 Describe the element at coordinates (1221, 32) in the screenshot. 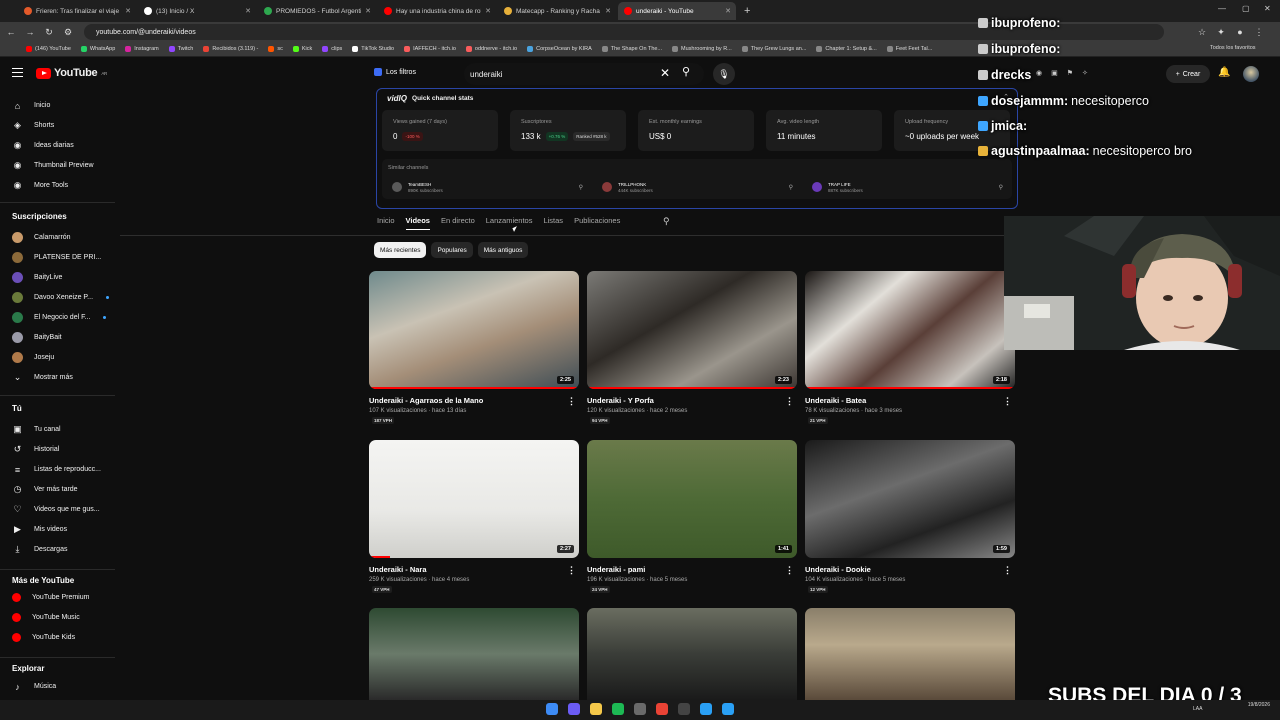

I see `extensions-icon: ✦` at that location.